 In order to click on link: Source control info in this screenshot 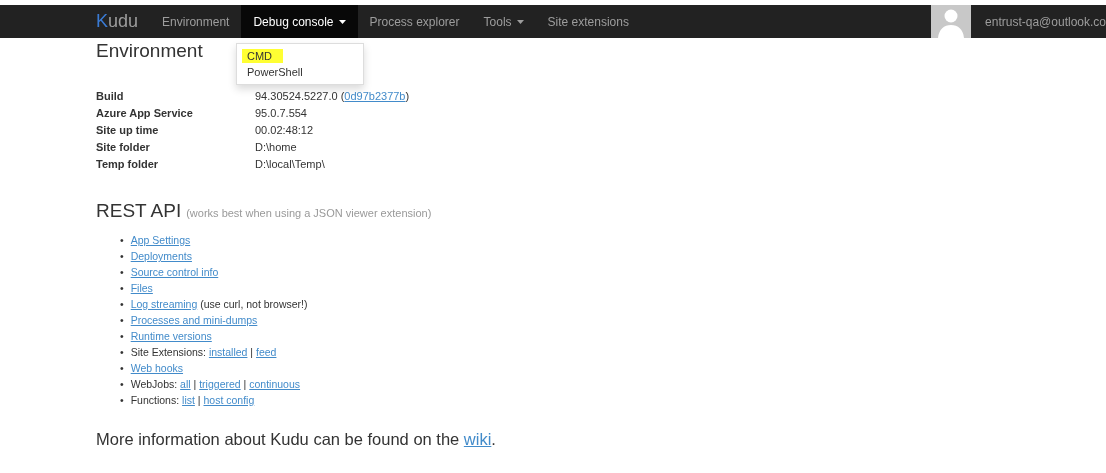, I will do `click(174, 272)`.